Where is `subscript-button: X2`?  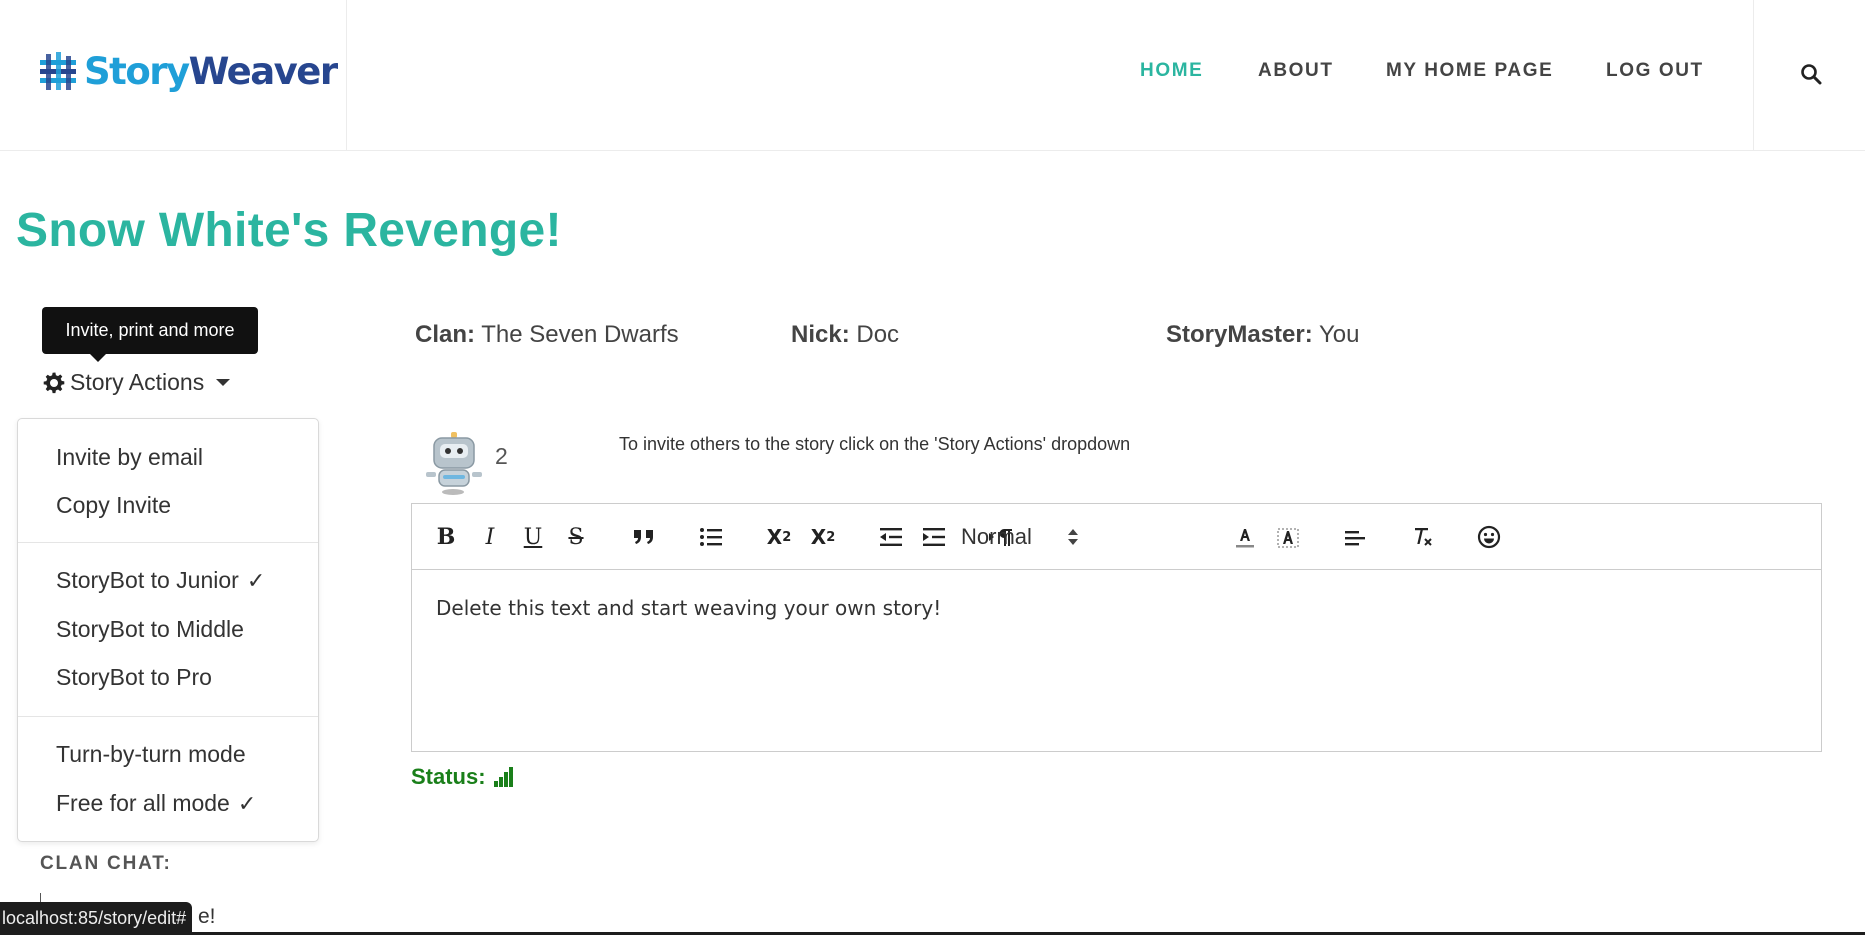 subscript-button: X2 is located at coordinates (779, 537).